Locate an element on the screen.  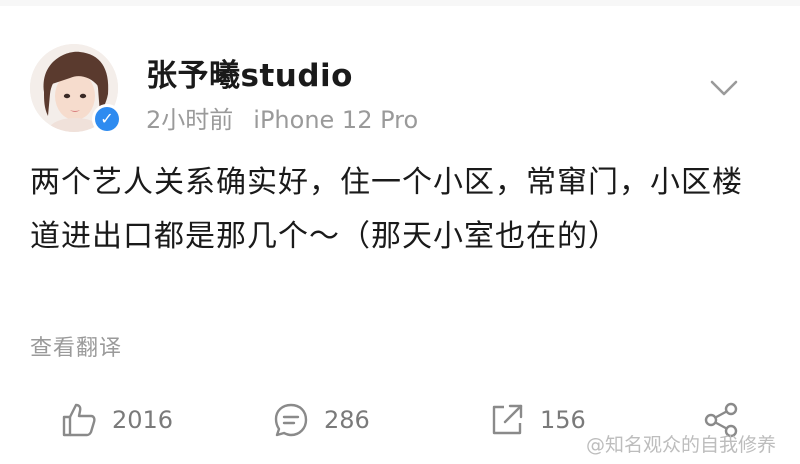
more-options-button is located at coordinates (724, 88).